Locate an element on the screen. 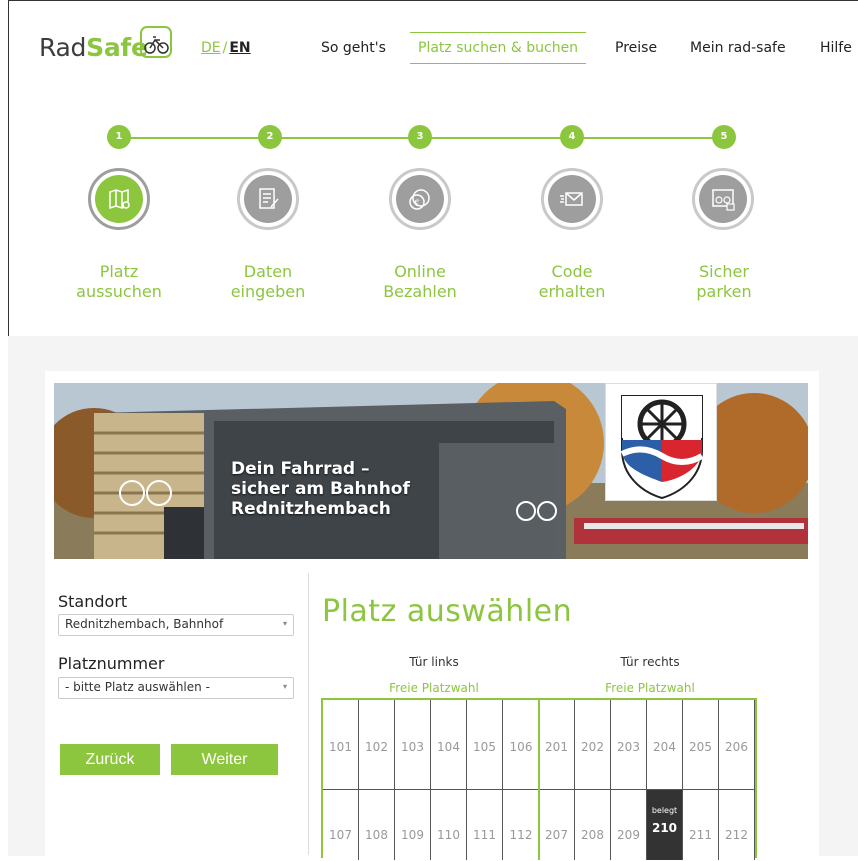  parking-slot-102: 102 is located at coordinates (377, 744).